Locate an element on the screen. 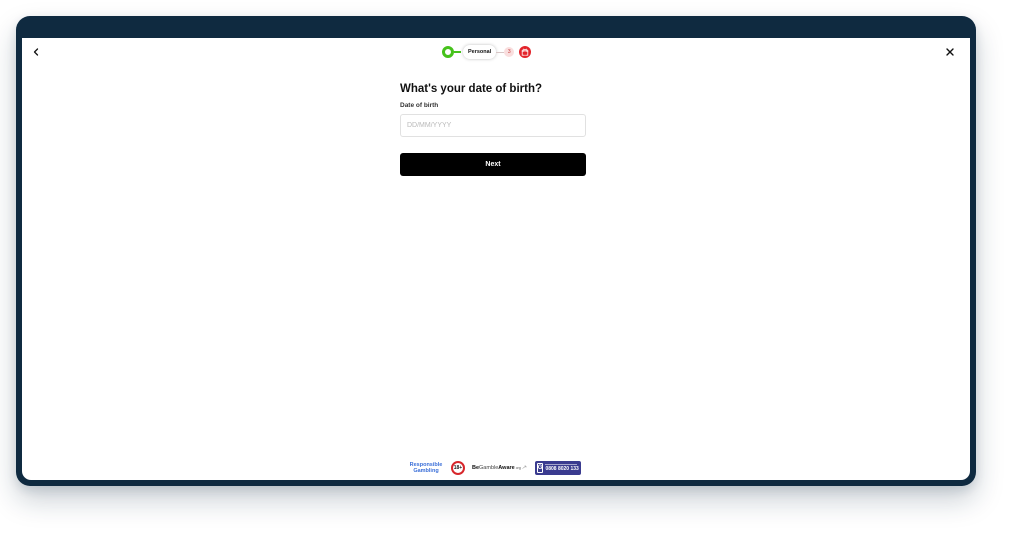 The width and height of the screenshot is (1024, 534). responsible-gambling-link: Responsible Gambling is located at coordinates (426, 468).